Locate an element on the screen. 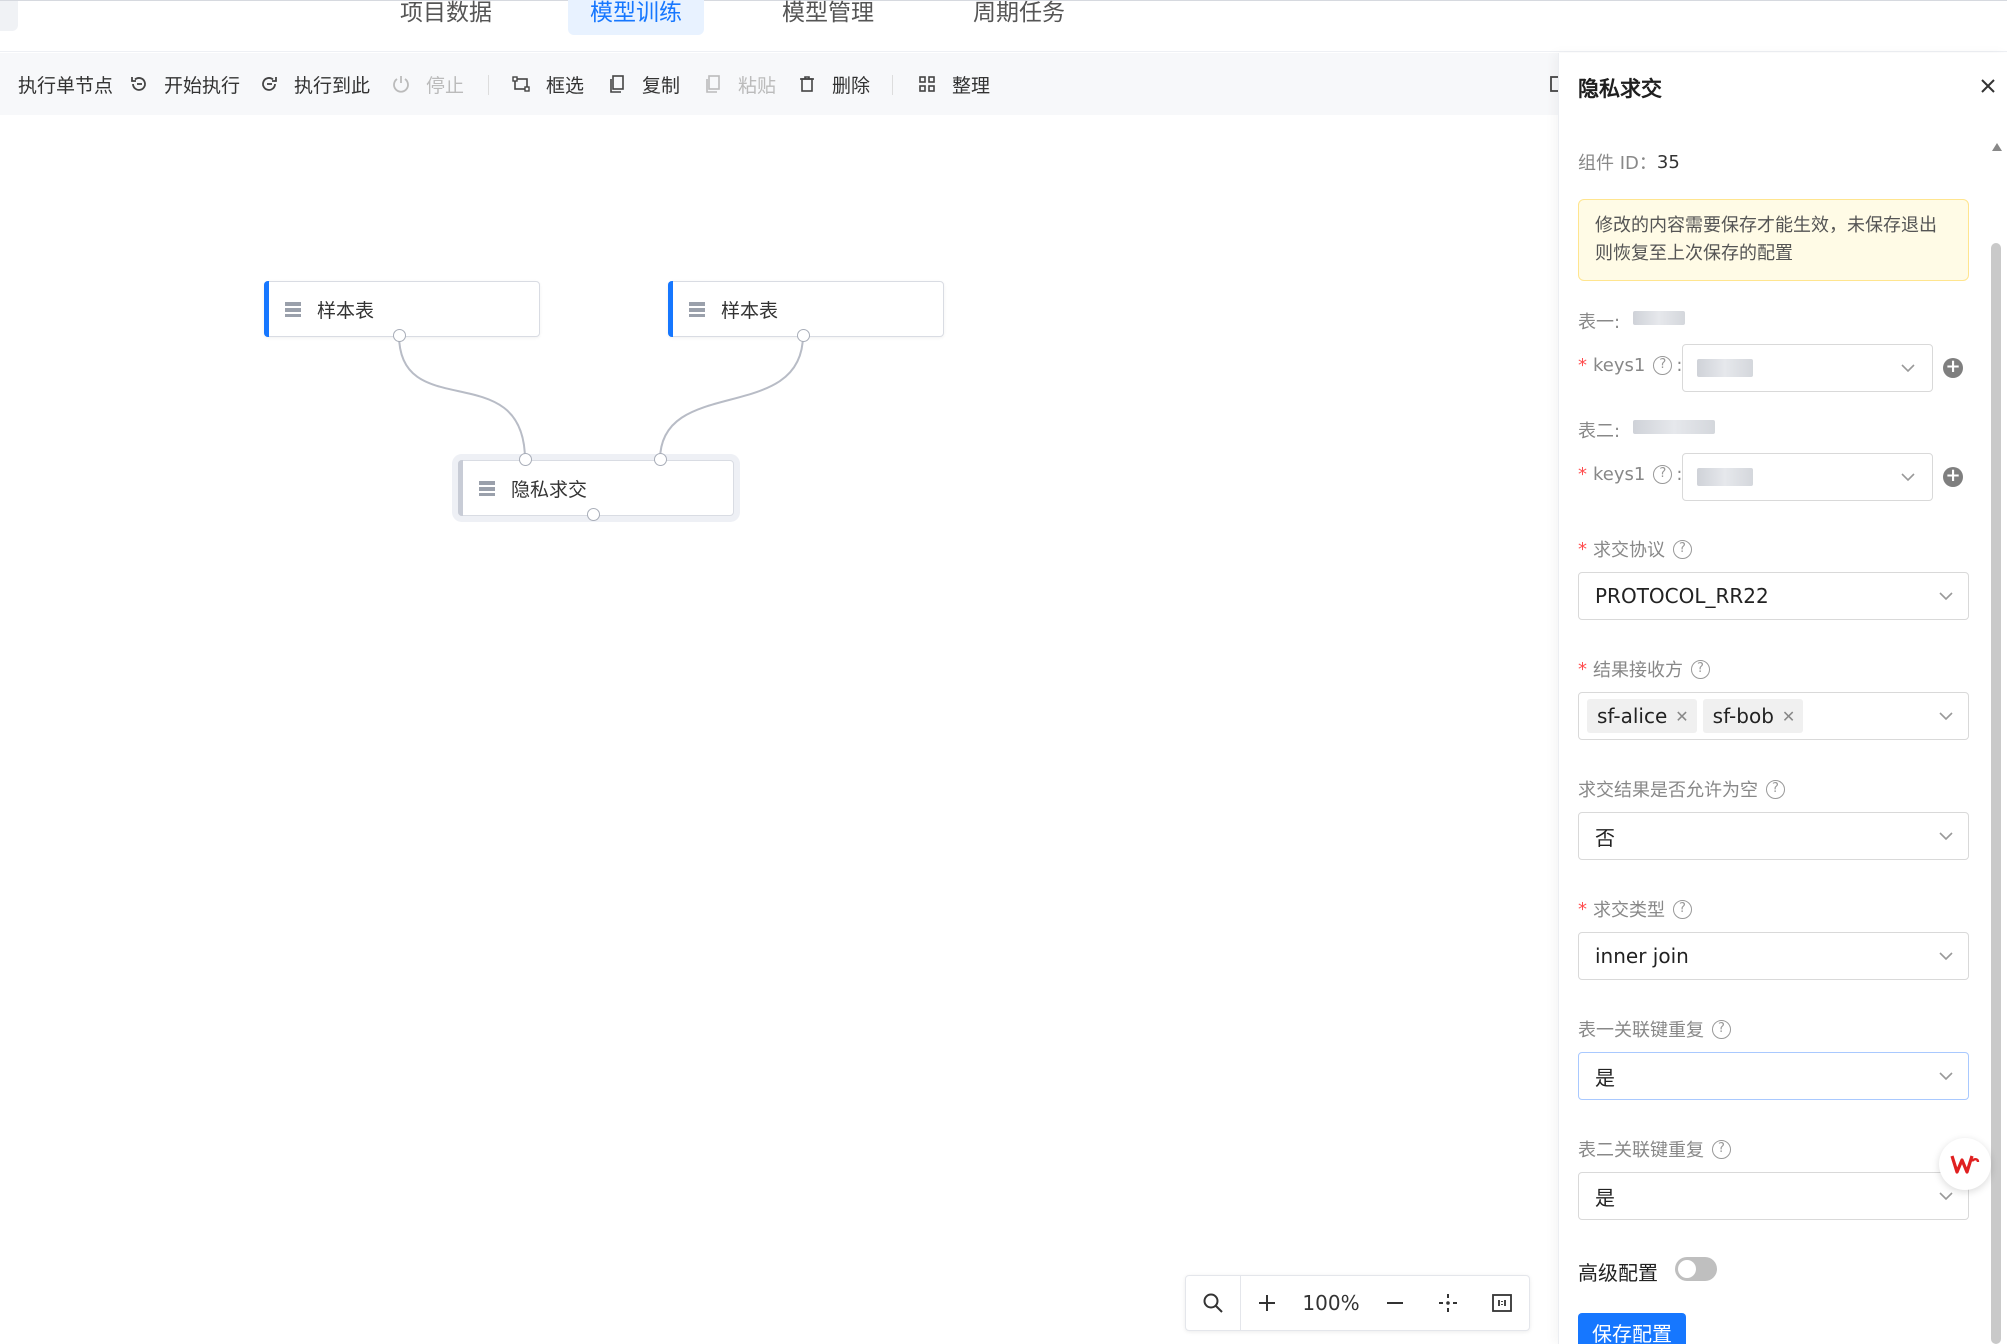 The image size is (2007, 1344). table1-dup-select: 是 is located at coordinates (1773, 1076).